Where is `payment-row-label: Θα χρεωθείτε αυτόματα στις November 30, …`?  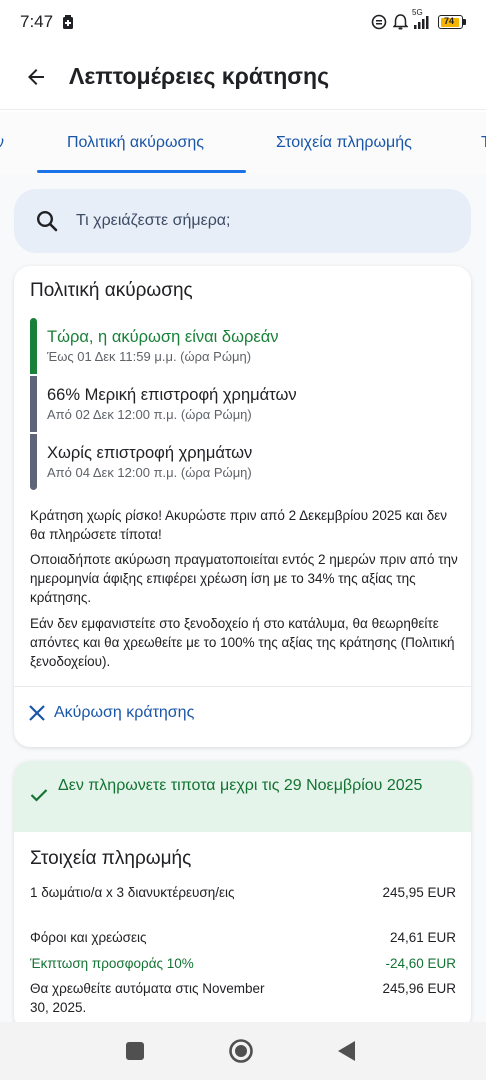 payment-row-label: Θα χρεωθείτε αυτόματα στις November 30, … is located at coordinates (147, 998).